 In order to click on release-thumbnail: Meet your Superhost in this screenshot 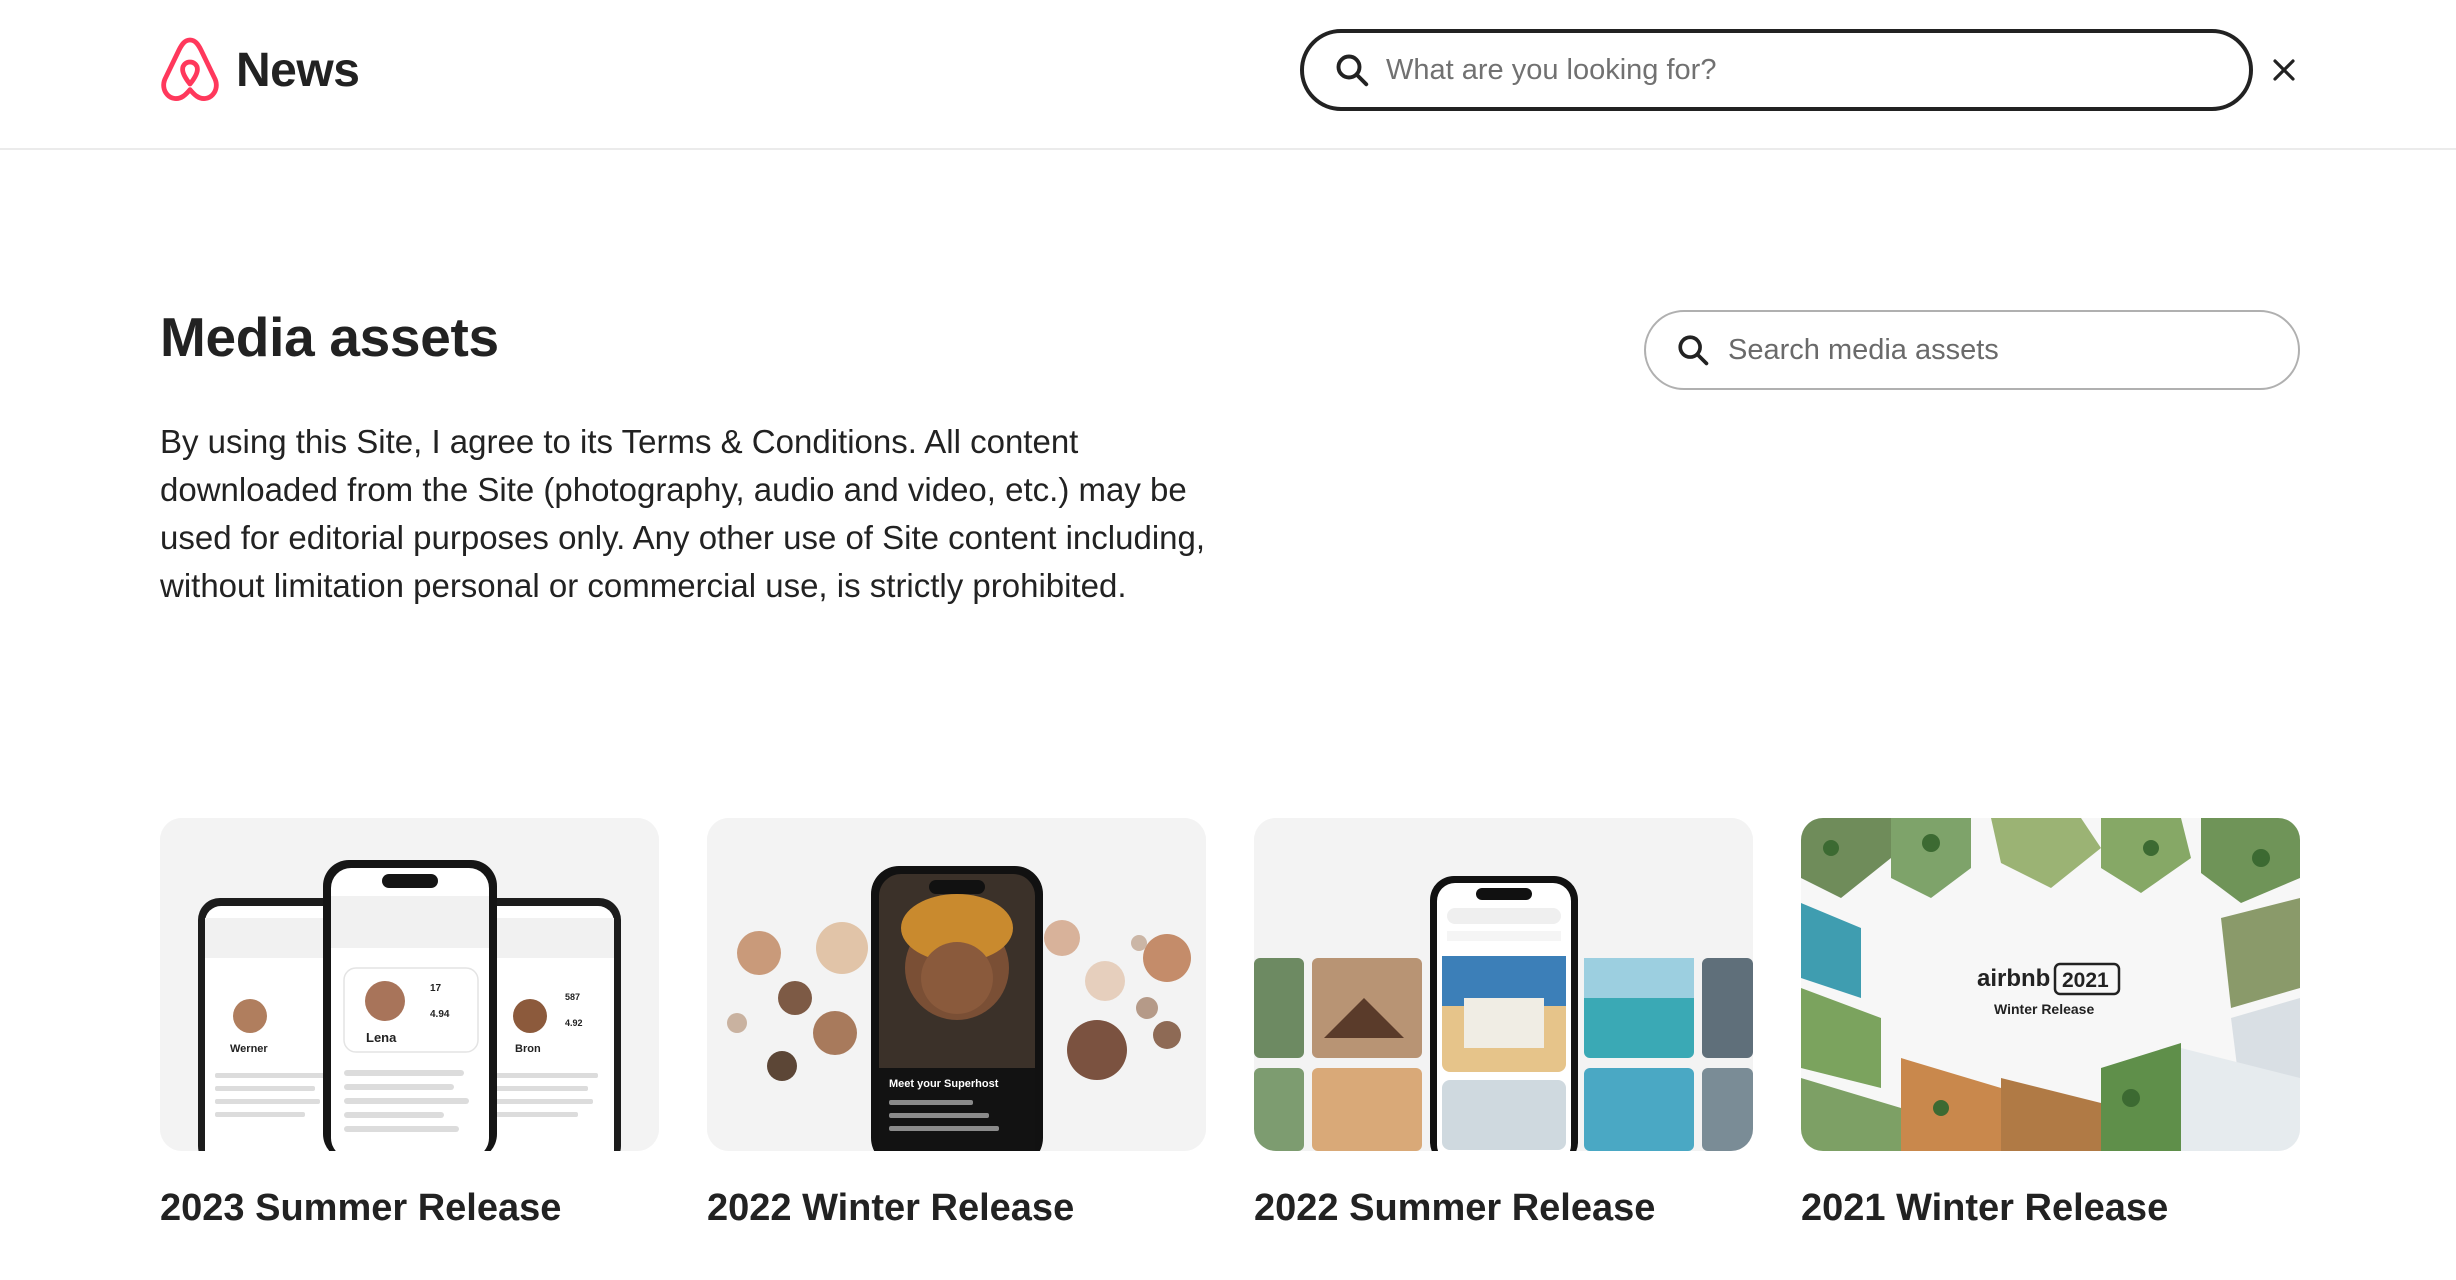, I will do `click(956, 984)`.